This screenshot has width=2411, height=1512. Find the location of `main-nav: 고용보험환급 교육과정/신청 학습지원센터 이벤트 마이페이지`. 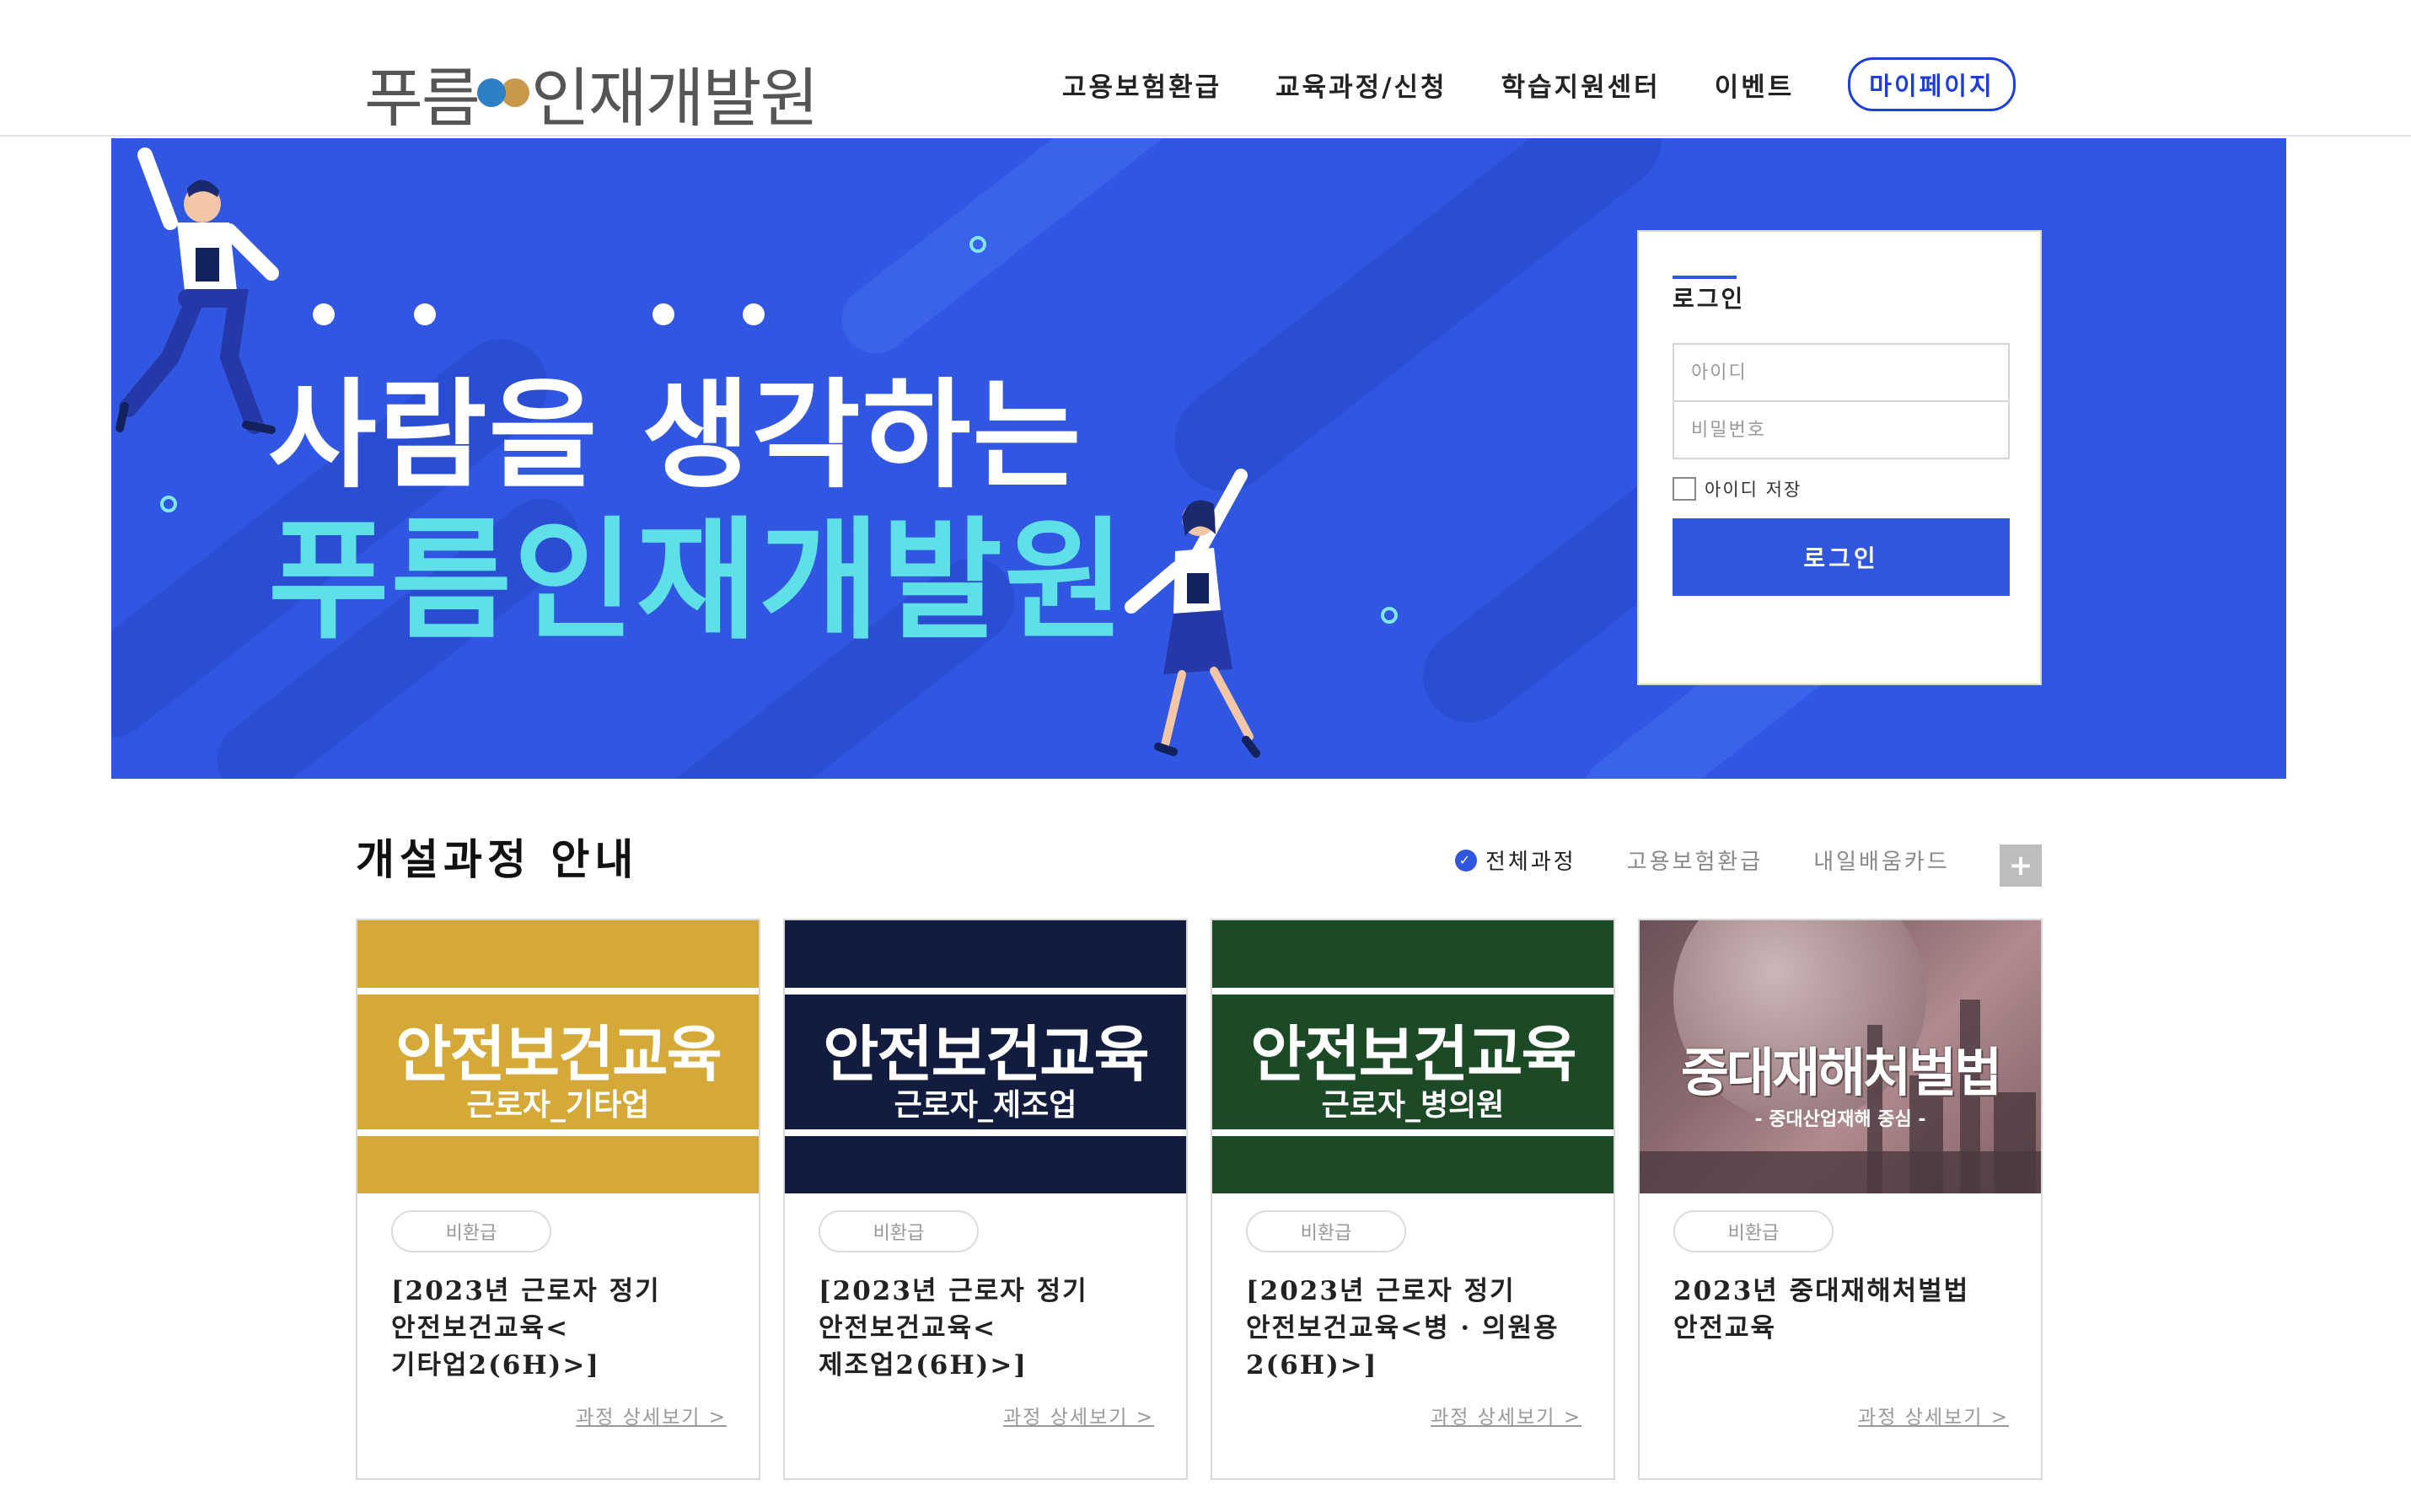

main-nav: 고용보험환급 교육과정/신청 학습지원센터 이벤트 마이페이지 is located at coordinates (1539, 84).